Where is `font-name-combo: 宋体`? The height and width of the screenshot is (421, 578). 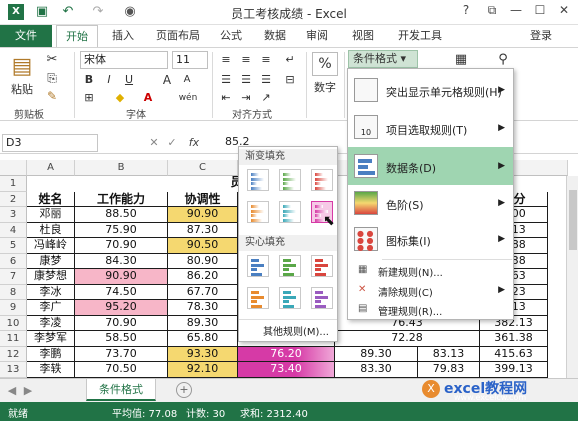 font-name-combo: 宋体 is located at coordinates (124, 60).